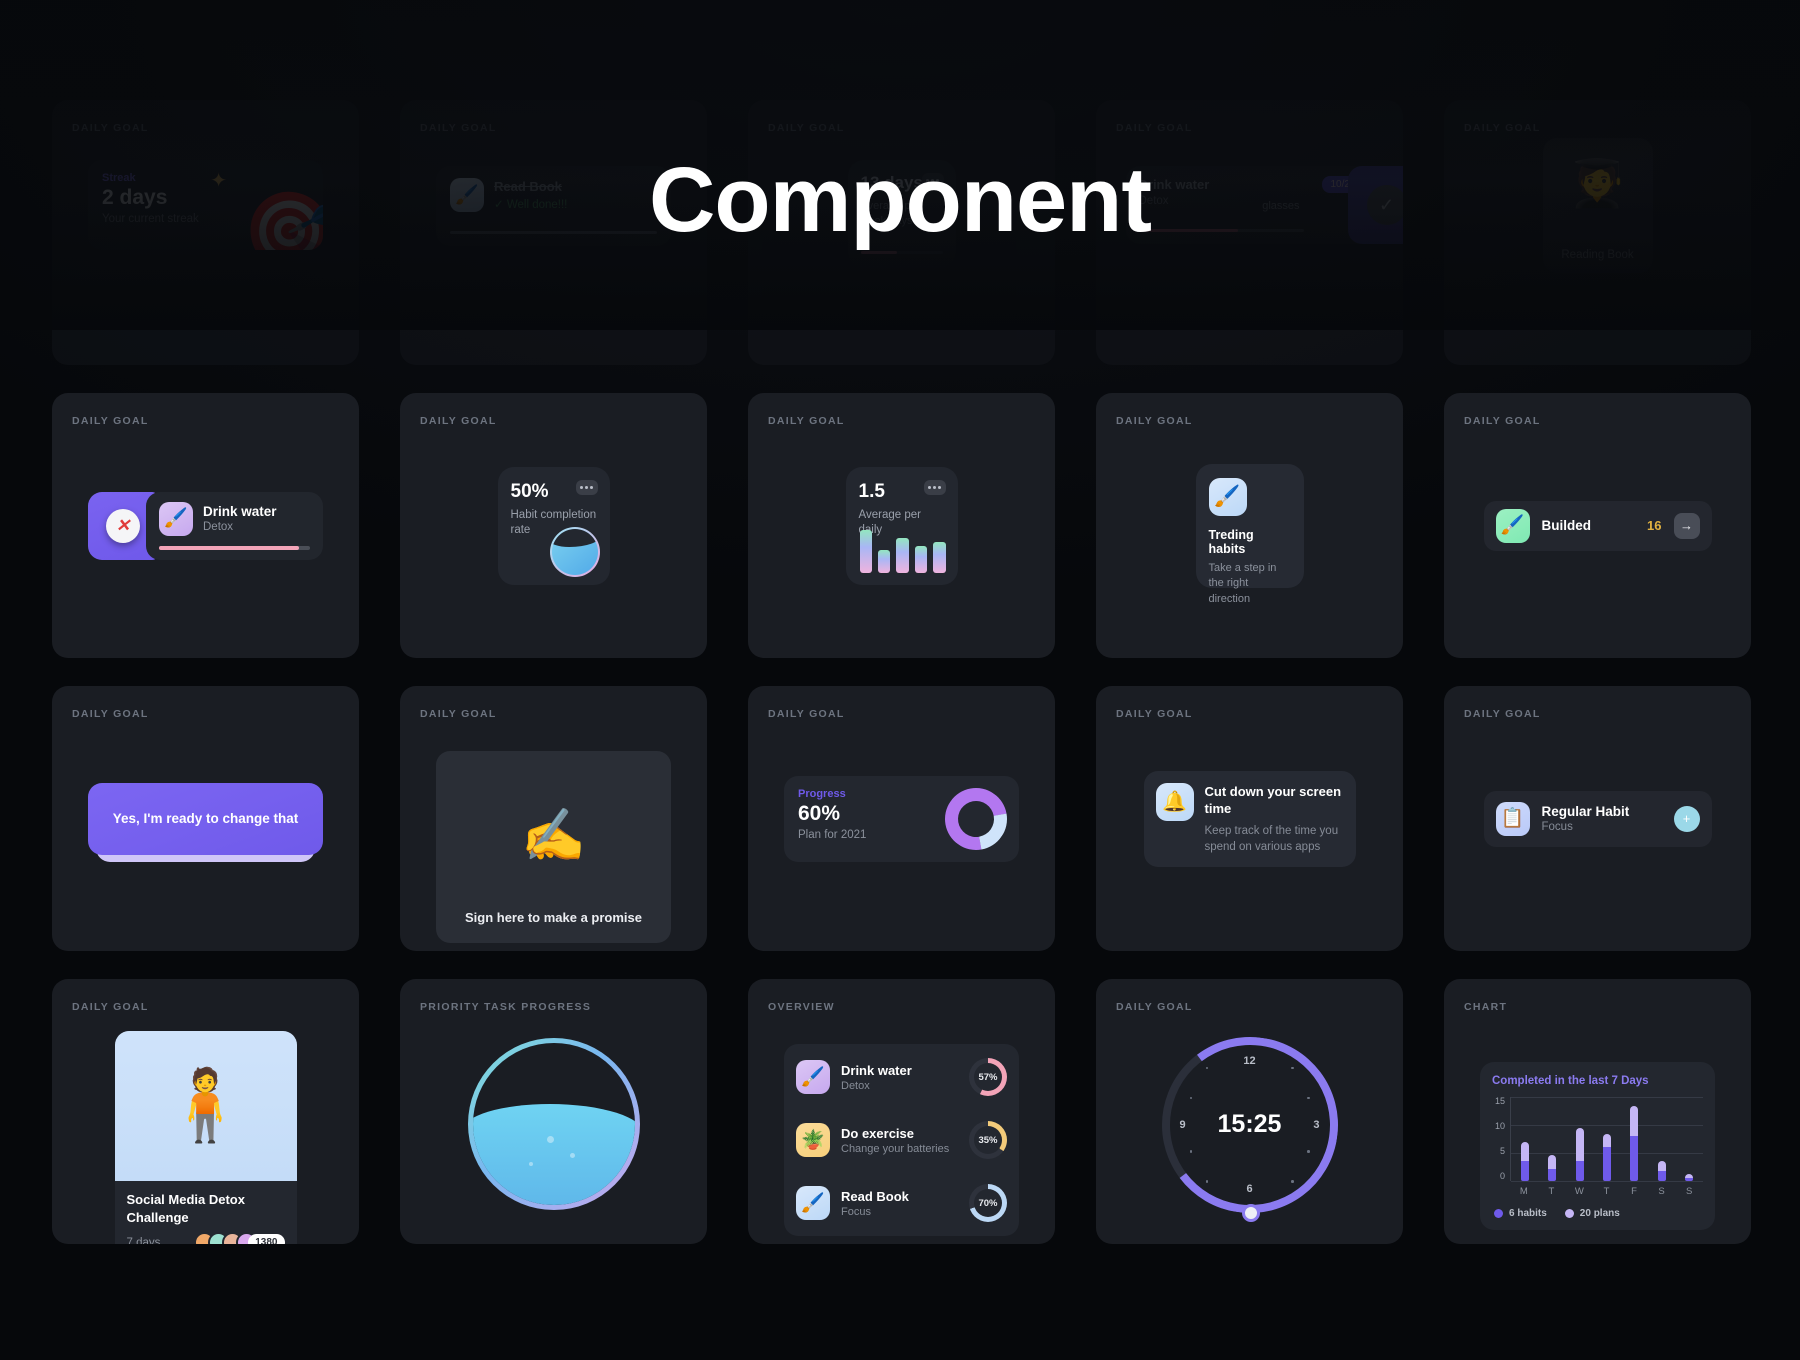 This screenshot has height=1360, width=1800. What do you see at coordinates (266, 1239) in the screenshot?
I see `participant-count: 1380` at bounding box center [266, 1239].